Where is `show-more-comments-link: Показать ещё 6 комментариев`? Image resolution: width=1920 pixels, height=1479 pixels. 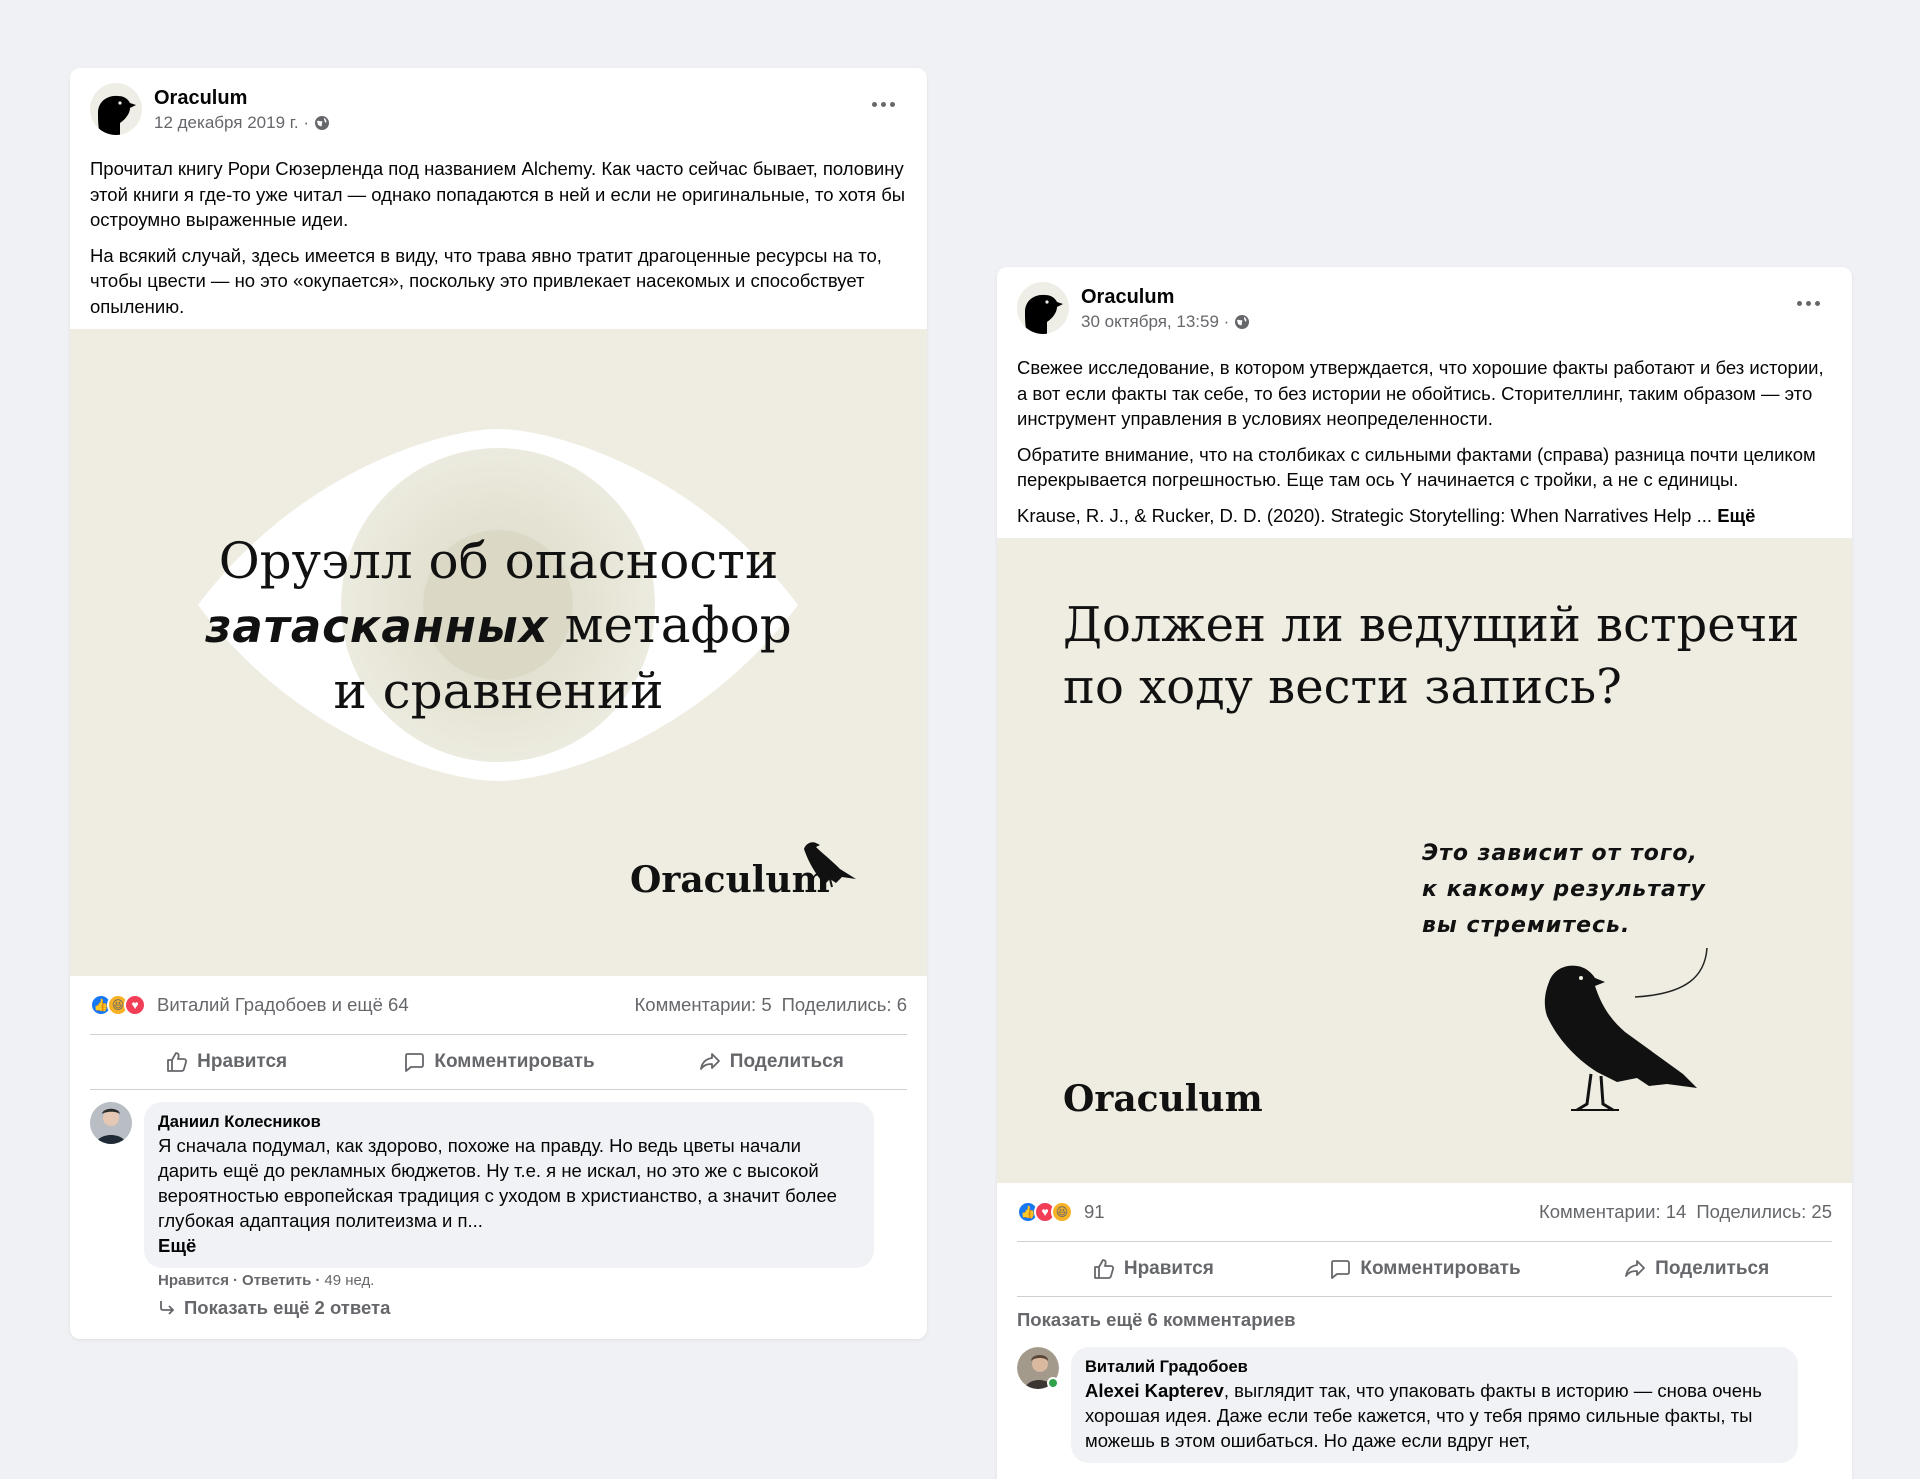
show-more-comments-link: Показать ещё 6 комментариев is located at coordinates (1424, 1314).